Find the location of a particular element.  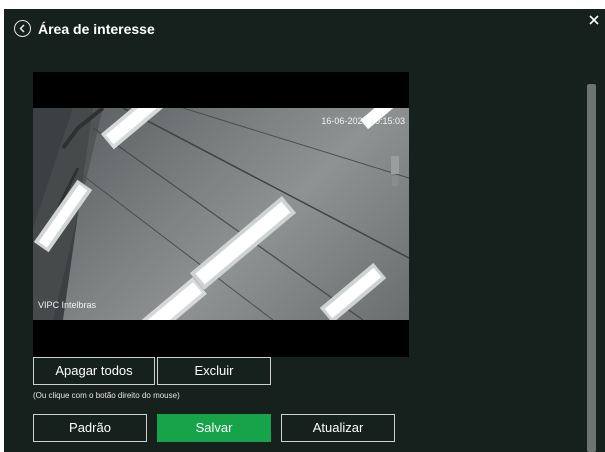

video-timestamp: 16-06-2024 10:15:03 is located at coordinates (363, 121).